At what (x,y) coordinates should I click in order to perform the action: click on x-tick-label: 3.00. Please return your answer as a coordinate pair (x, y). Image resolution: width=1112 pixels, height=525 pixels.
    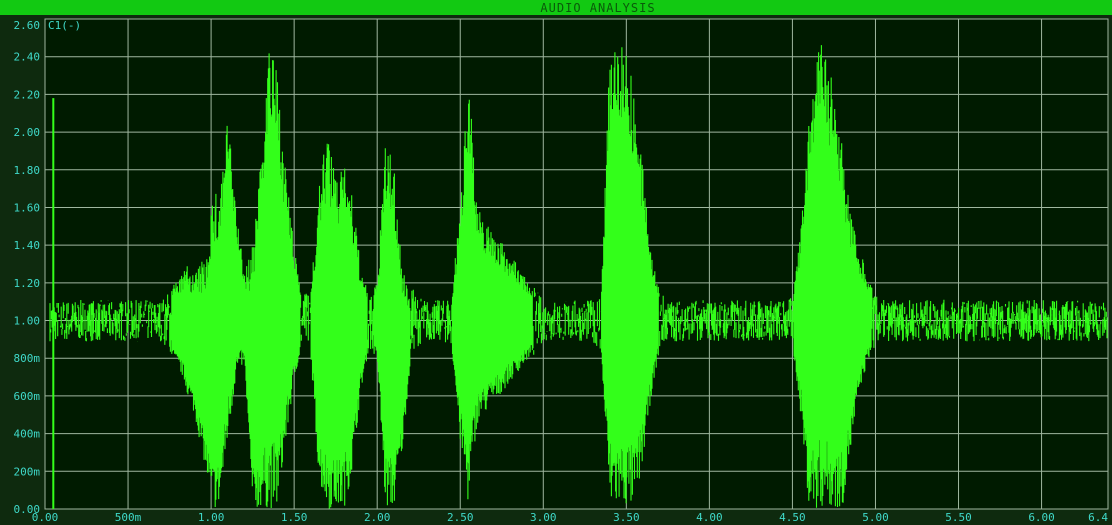
    Looking at the image, I should click on (543, 517).